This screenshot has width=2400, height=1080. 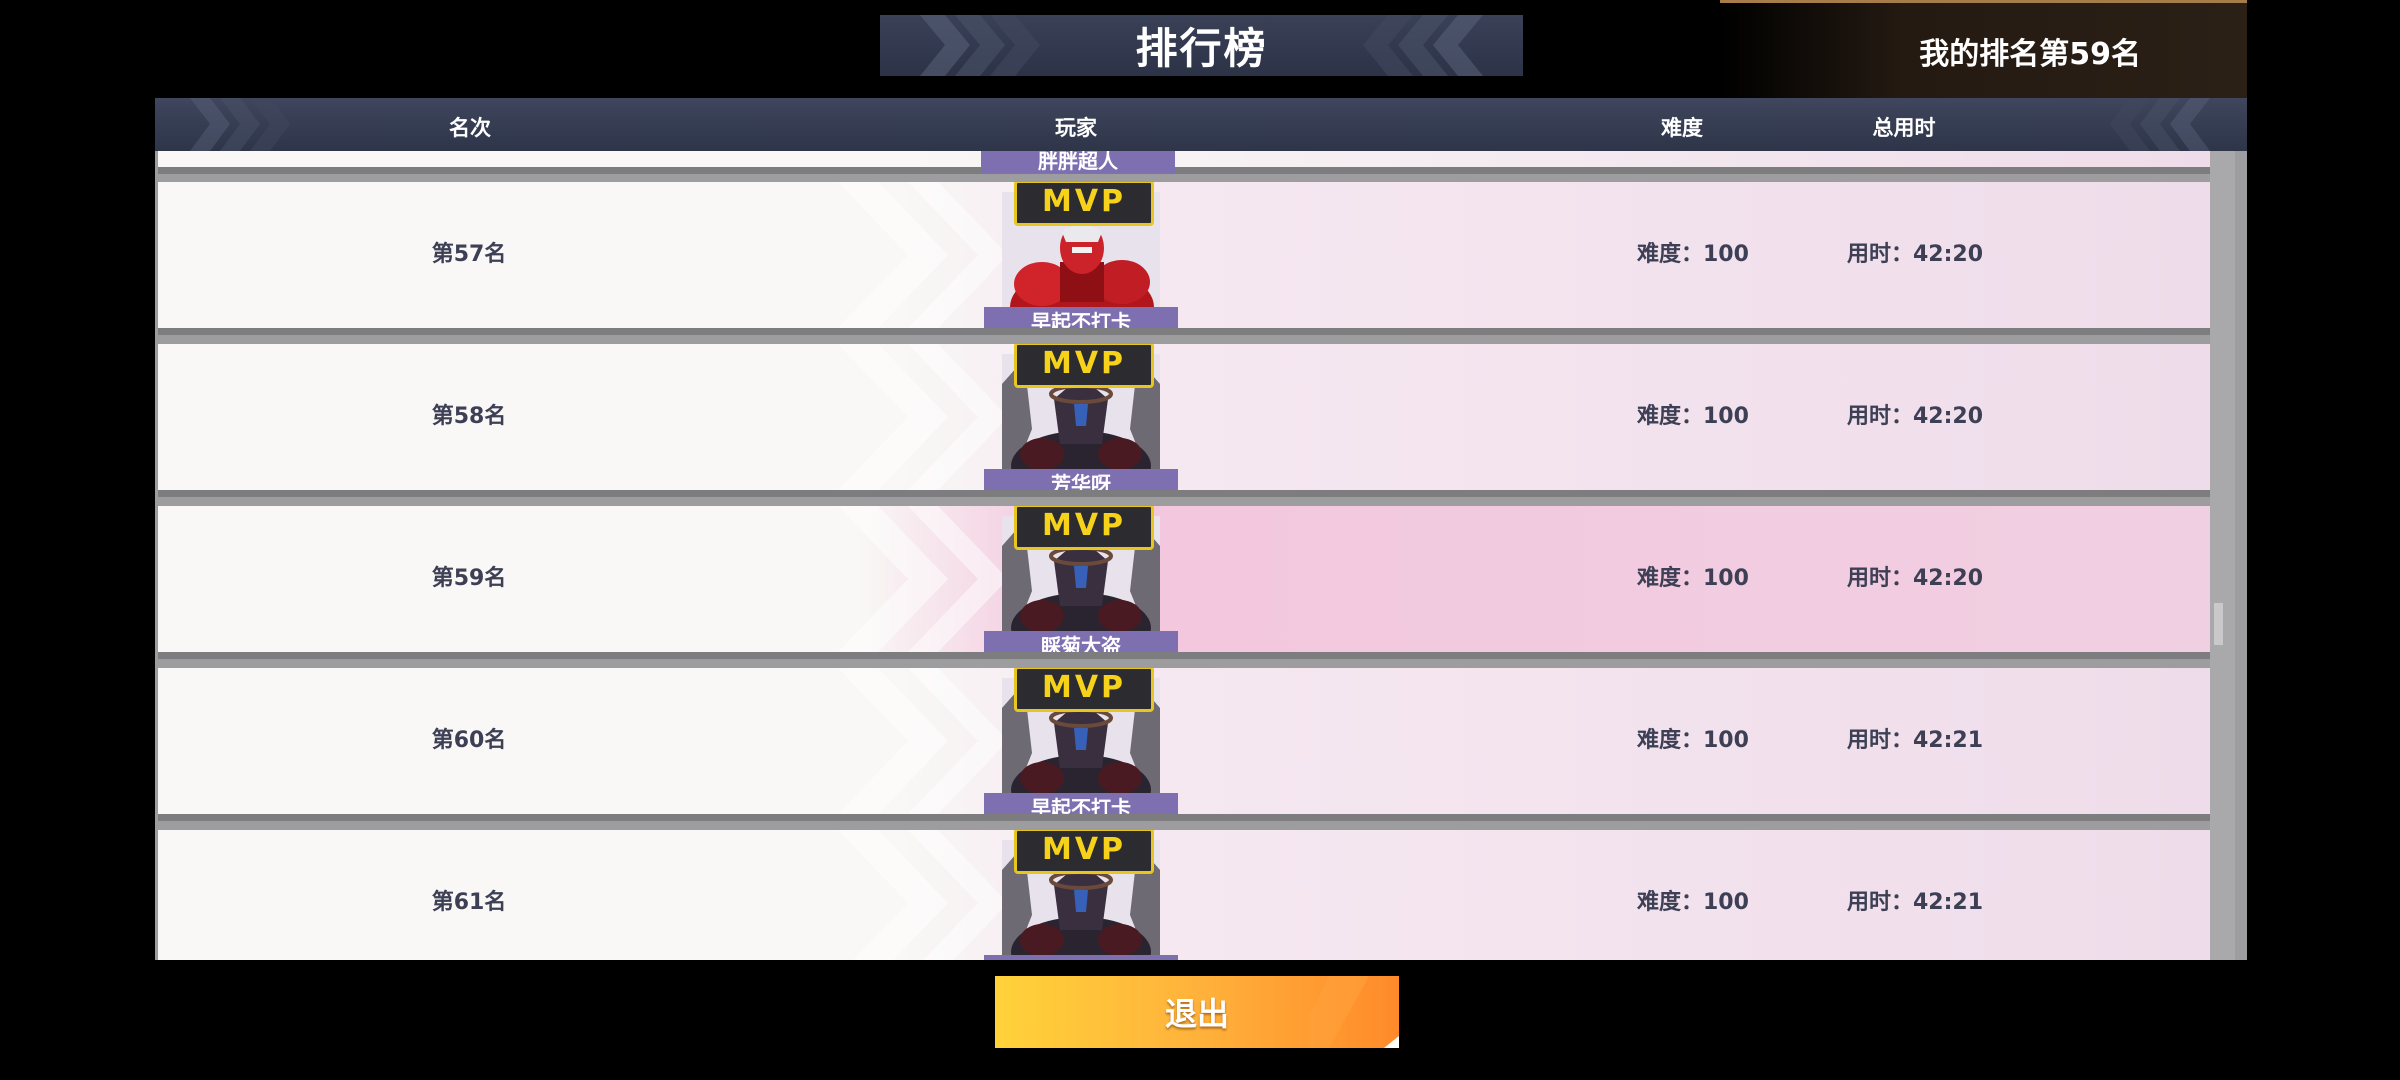 I want to click on table-row: 第58名 MVP 芳华呀 难度：100 用时：42:20, so click(x=1186, y=417).